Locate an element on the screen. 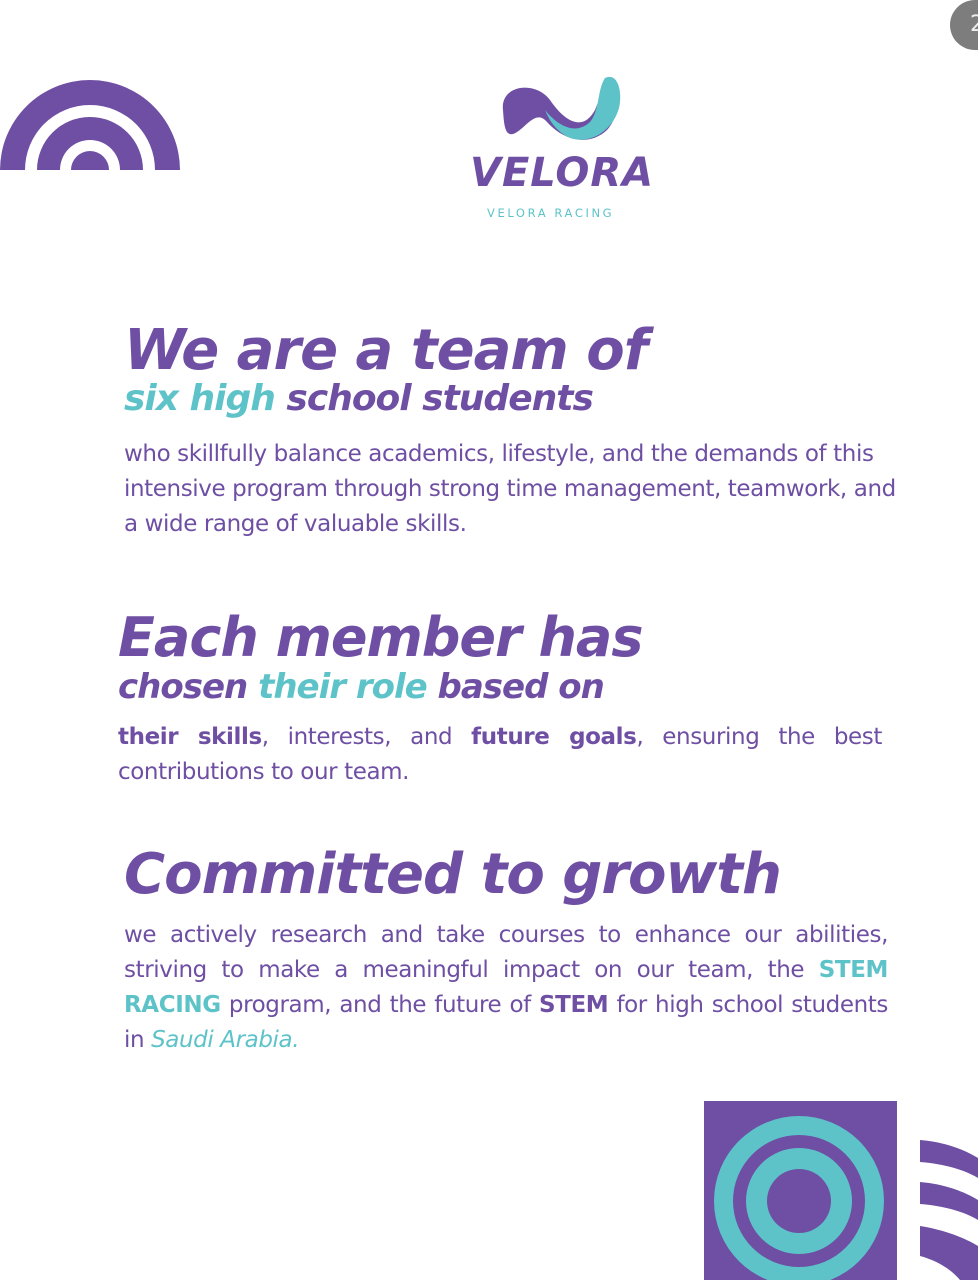  edge-arcs-decoration is located at coordinates (949, 1210).